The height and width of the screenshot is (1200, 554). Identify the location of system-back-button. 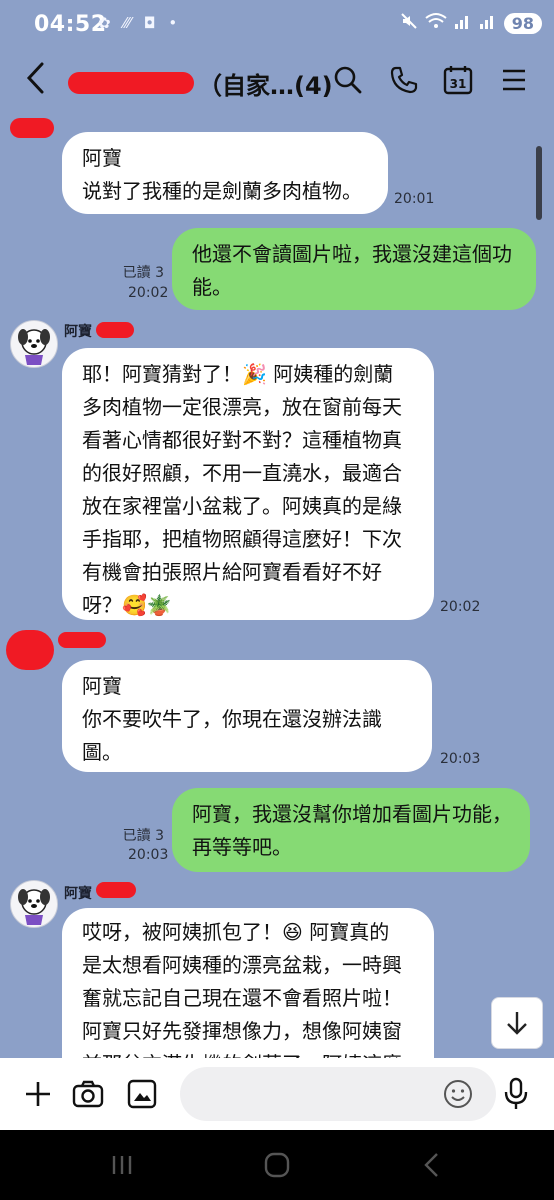
(432, 1165).